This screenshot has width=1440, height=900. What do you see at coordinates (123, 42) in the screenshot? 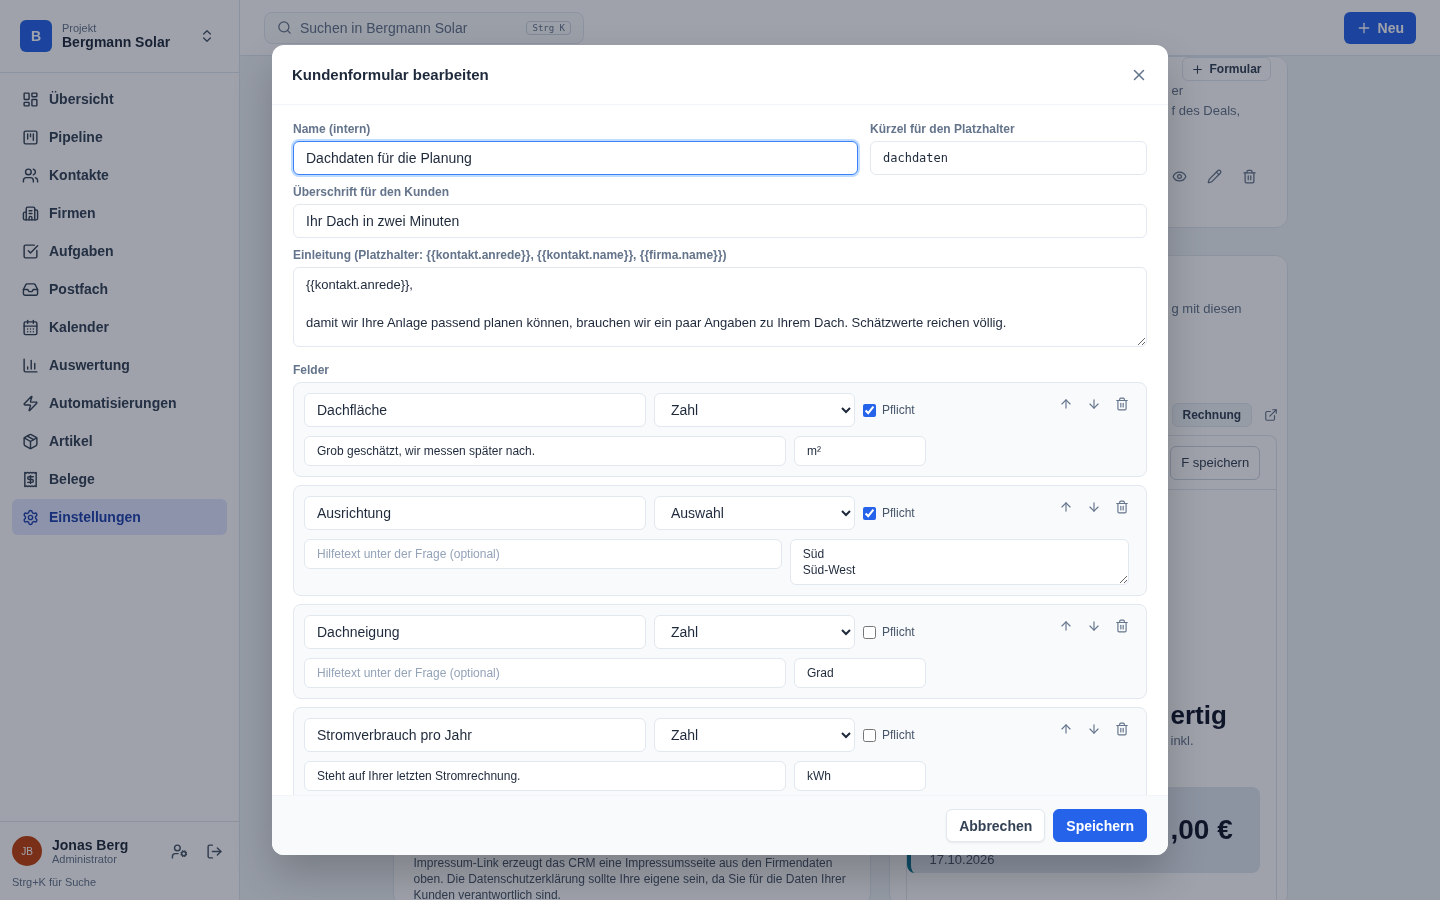
I see `project-name: Bergmann Solar` at bounding box center [123, 42].